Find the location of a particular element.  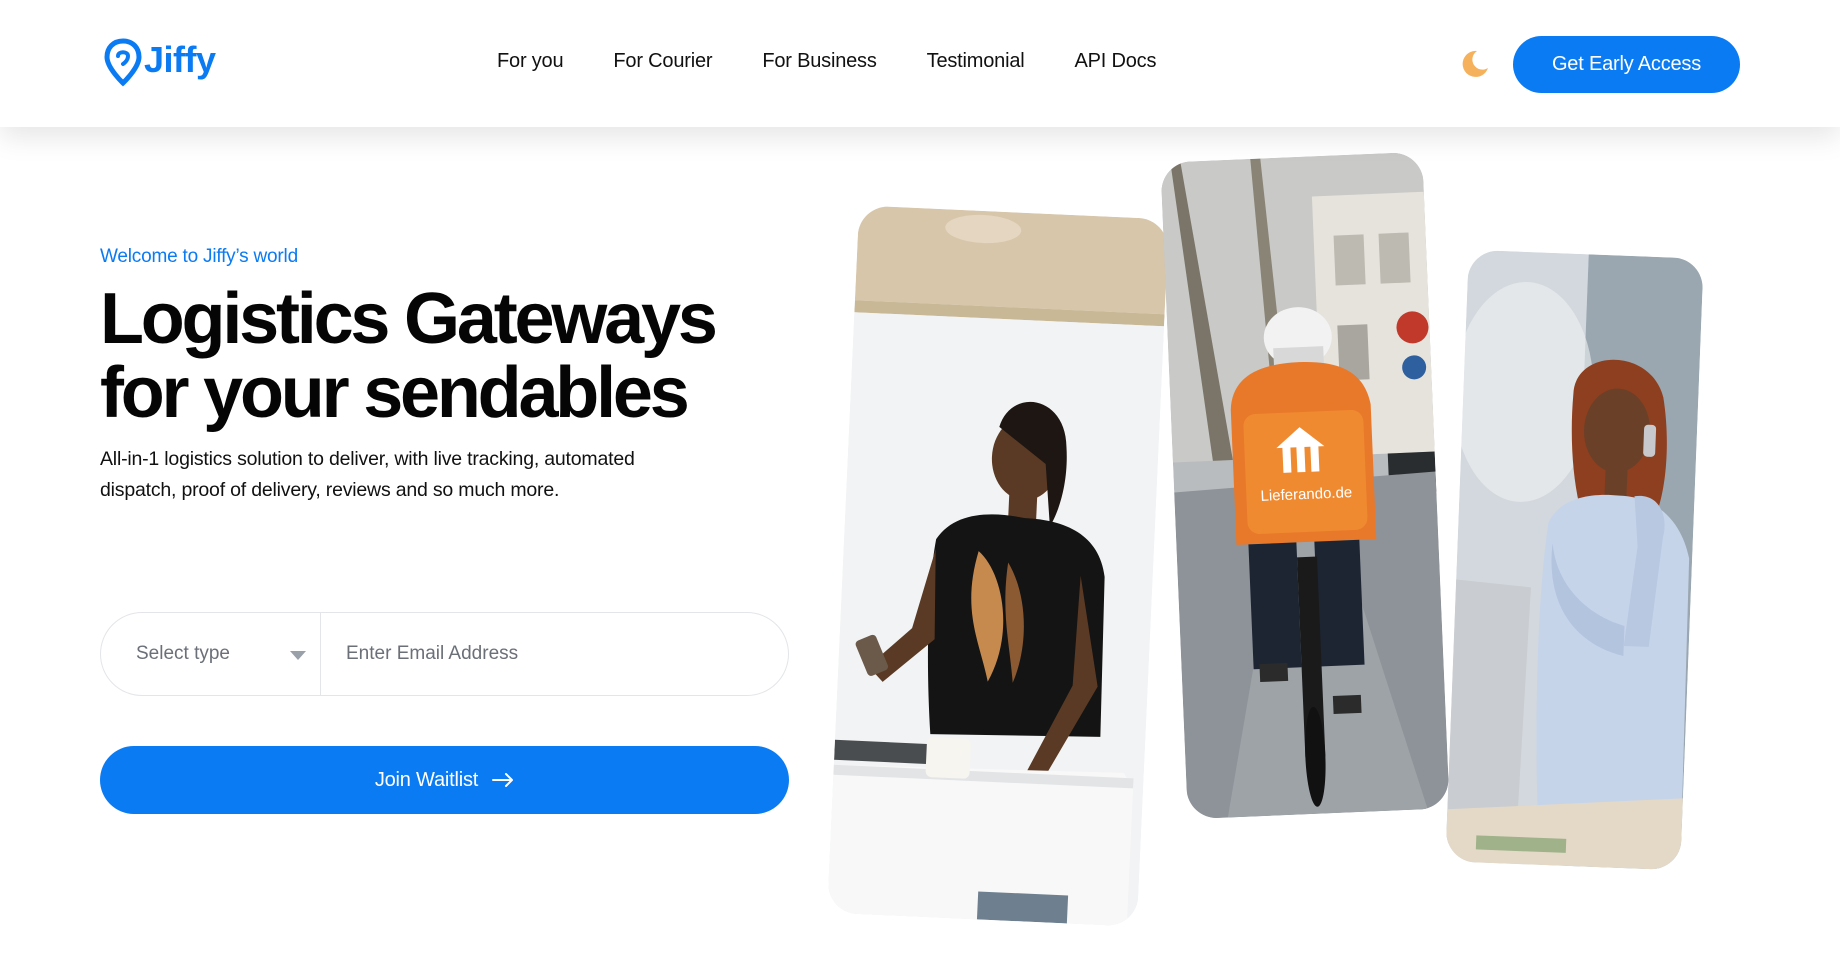

hero-eyebrow: Welcome to Jiffy’s world is located at coordinates (199, 256).